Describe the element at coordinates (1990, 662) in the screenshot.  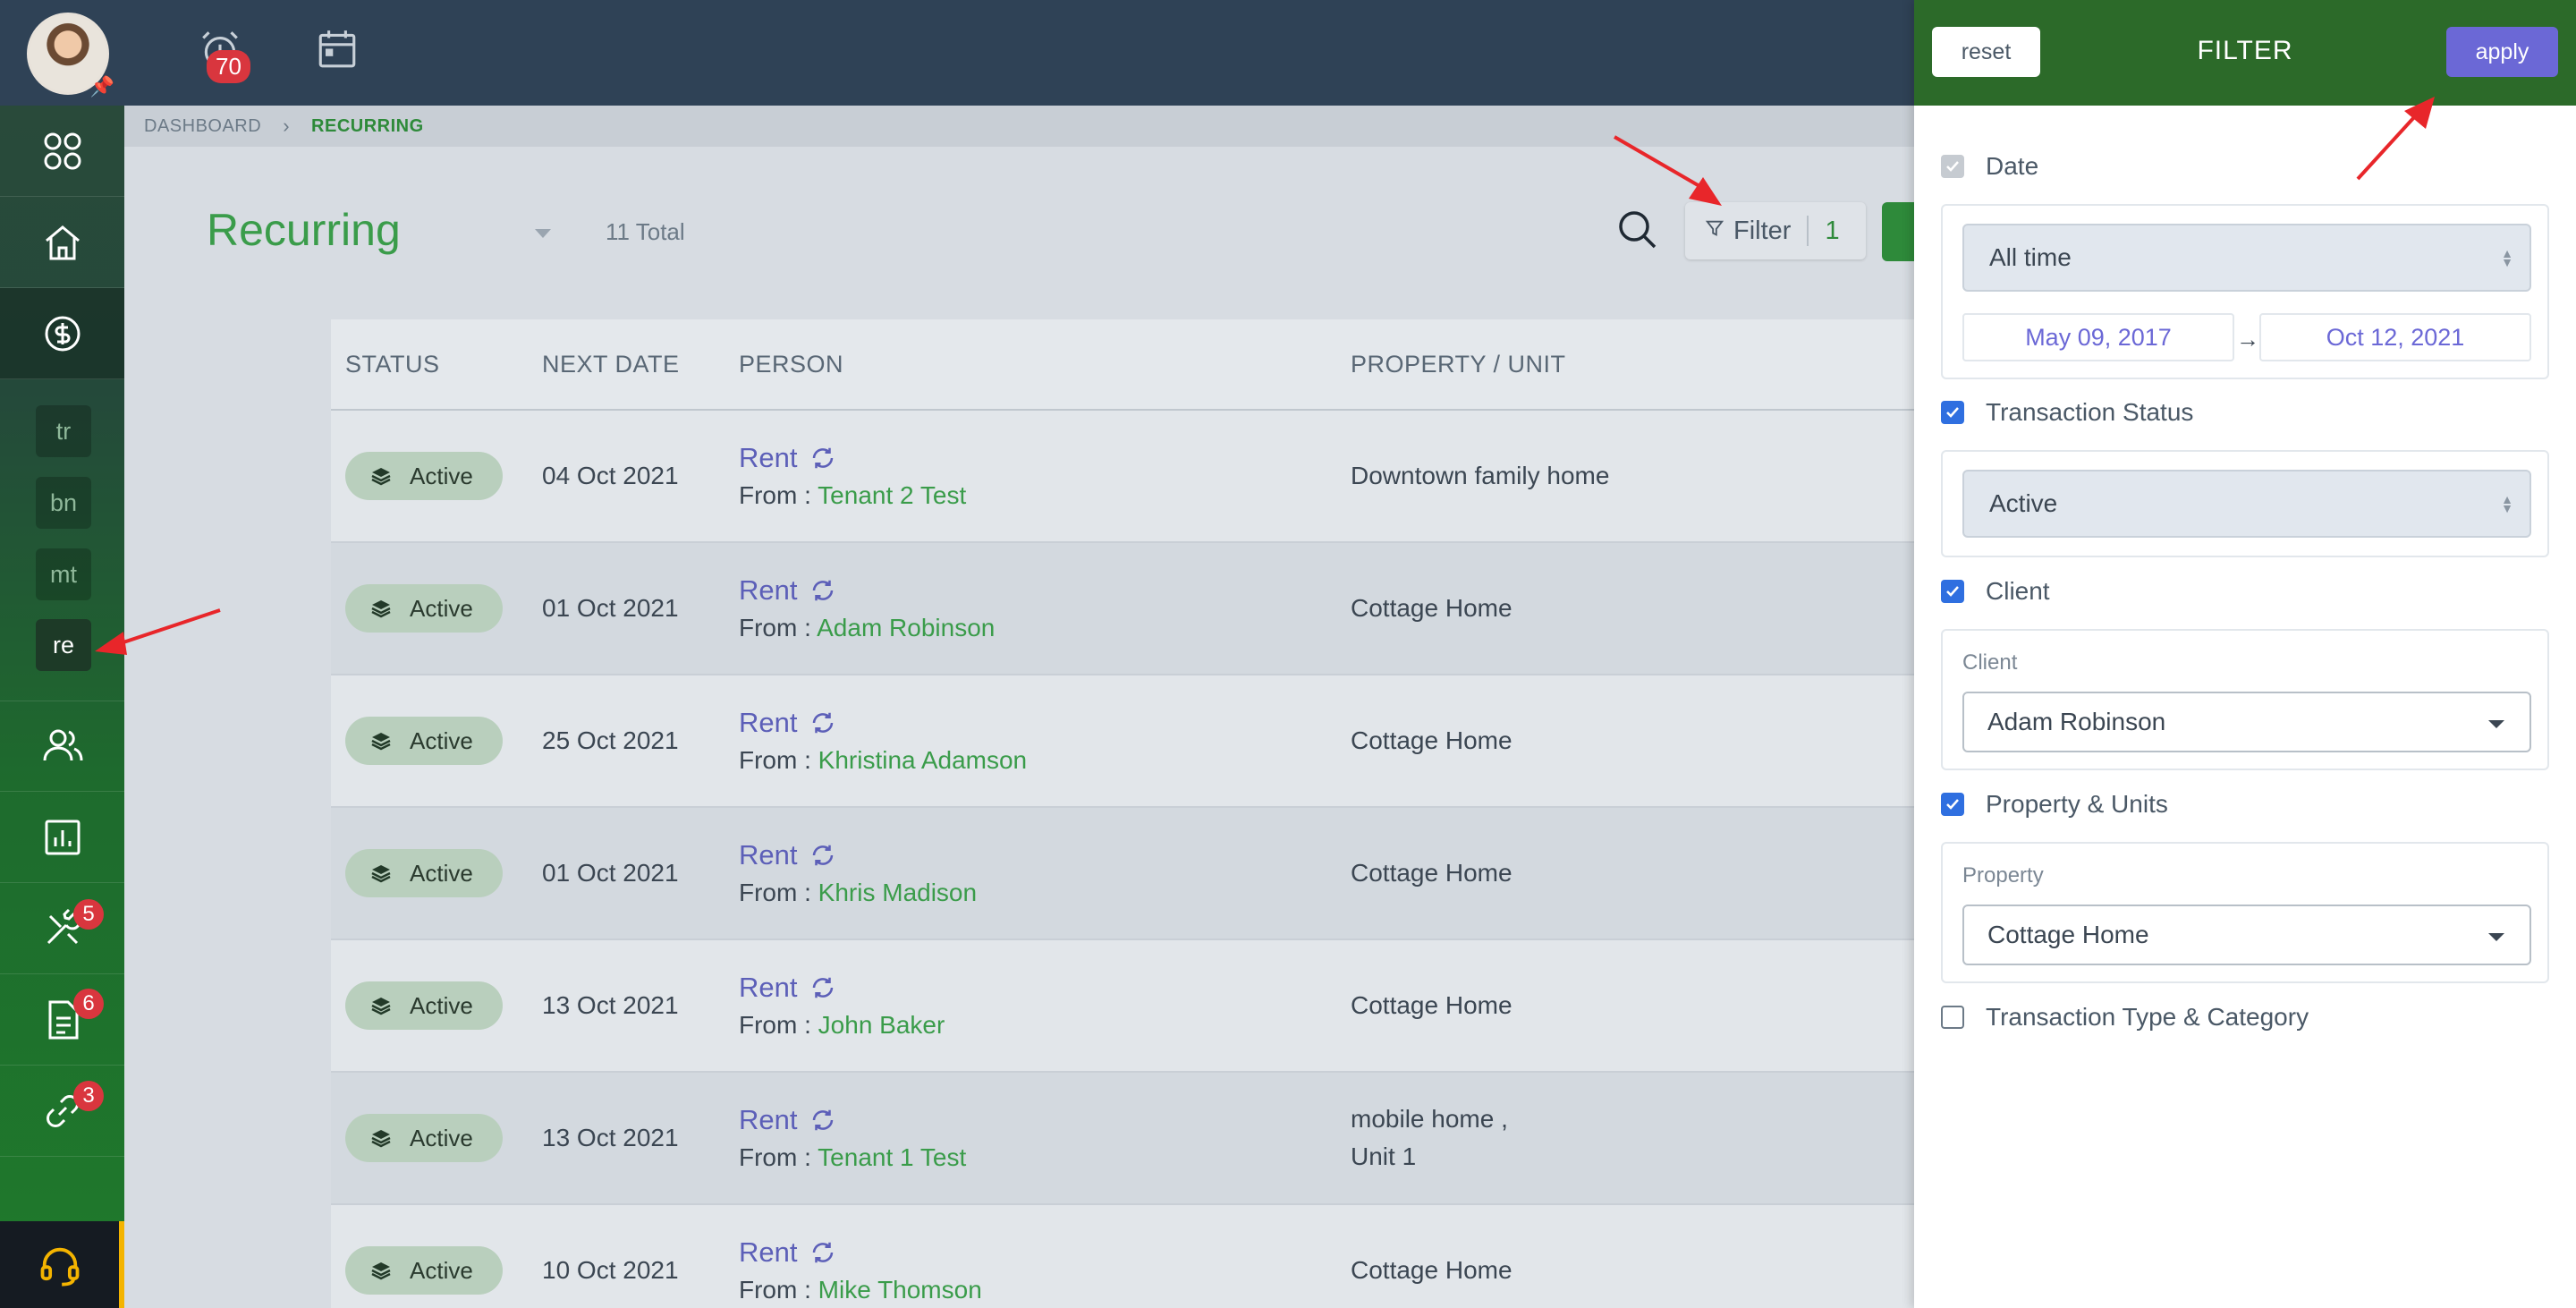
I see `client-sublabel: Client` at that location.